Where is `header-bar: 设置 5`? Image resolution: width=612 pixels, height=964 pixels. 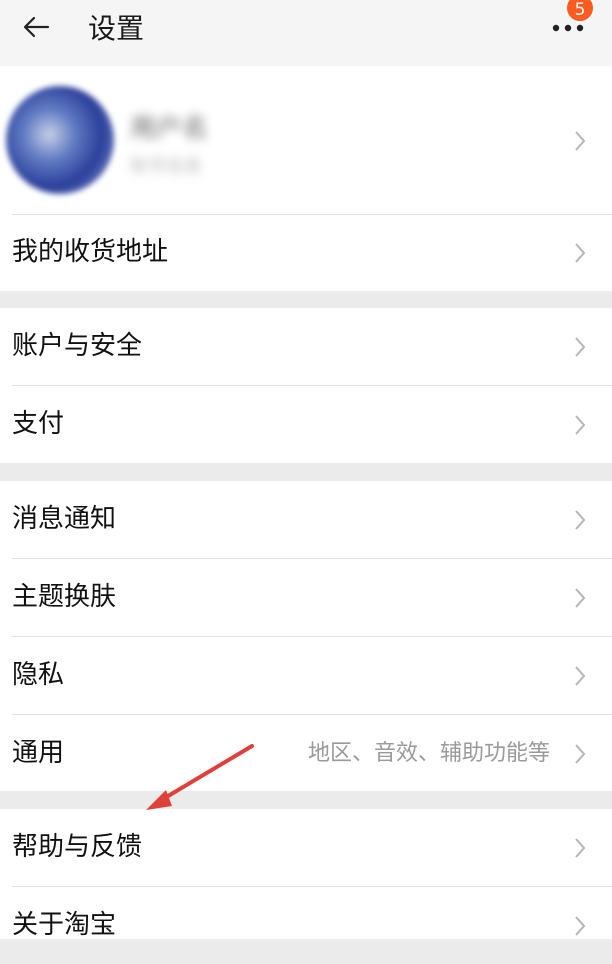
header-bar: 设置 5 is located at coordinates (306, 33).